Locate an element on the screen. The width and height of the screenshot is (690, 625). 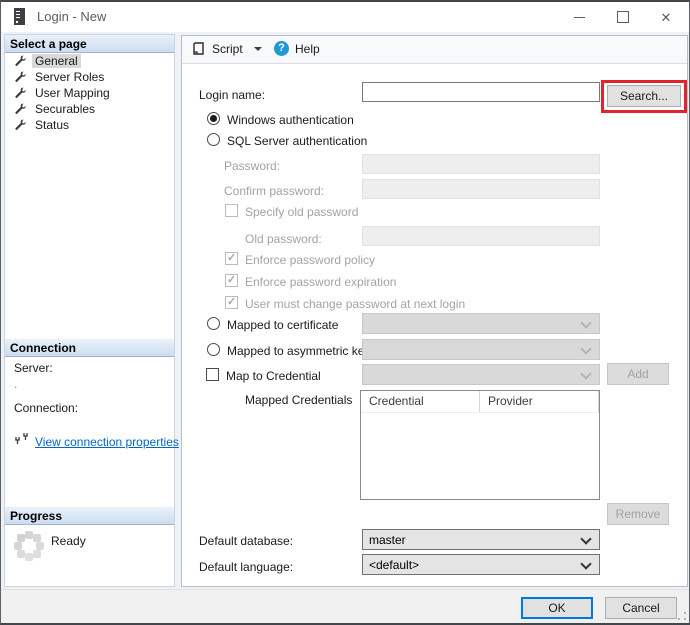
mapped-to-certificate-label: Mapped to certificate is located at coordinates (283, 325).